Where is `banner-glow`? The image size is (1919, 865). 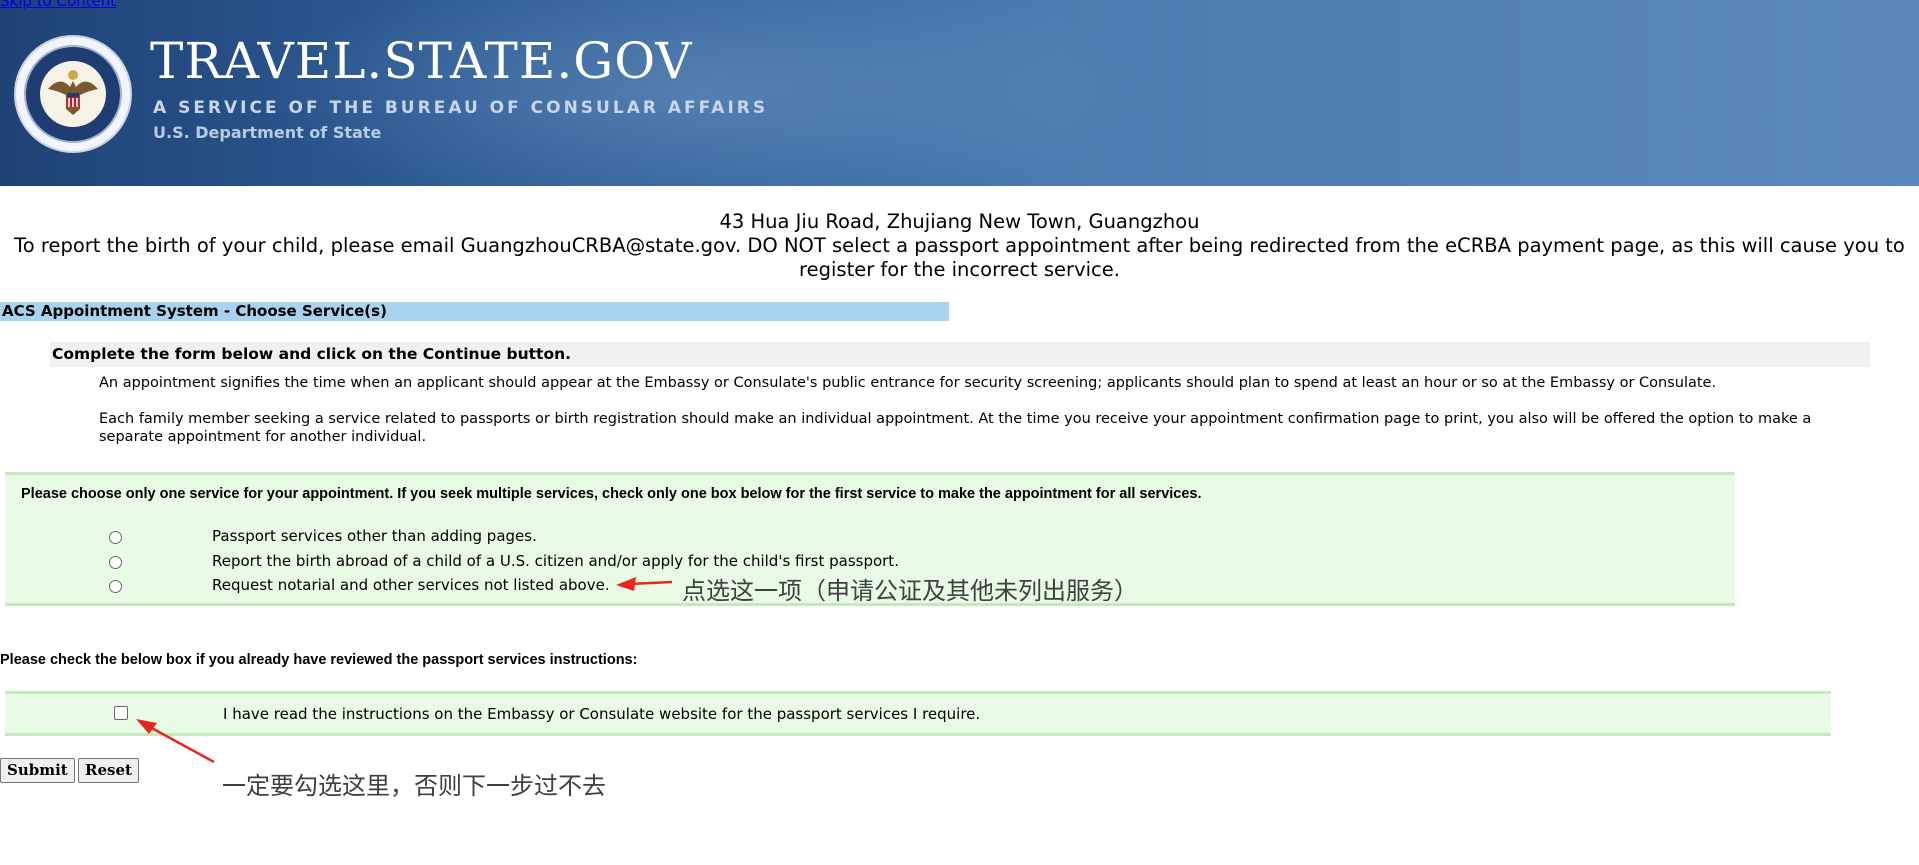 banner-glow is located at coordinates (700, 93).